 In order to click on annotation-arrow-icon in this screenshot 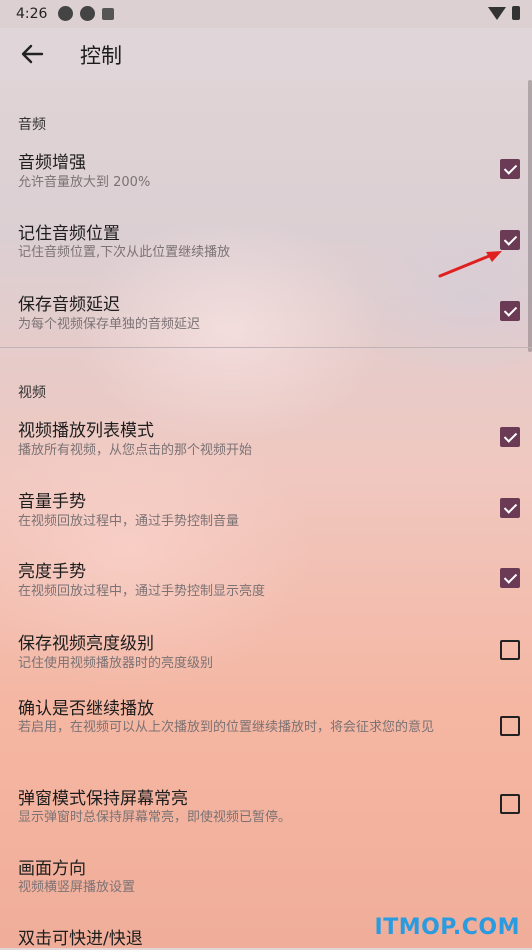, I will do `click(470, 264)`.